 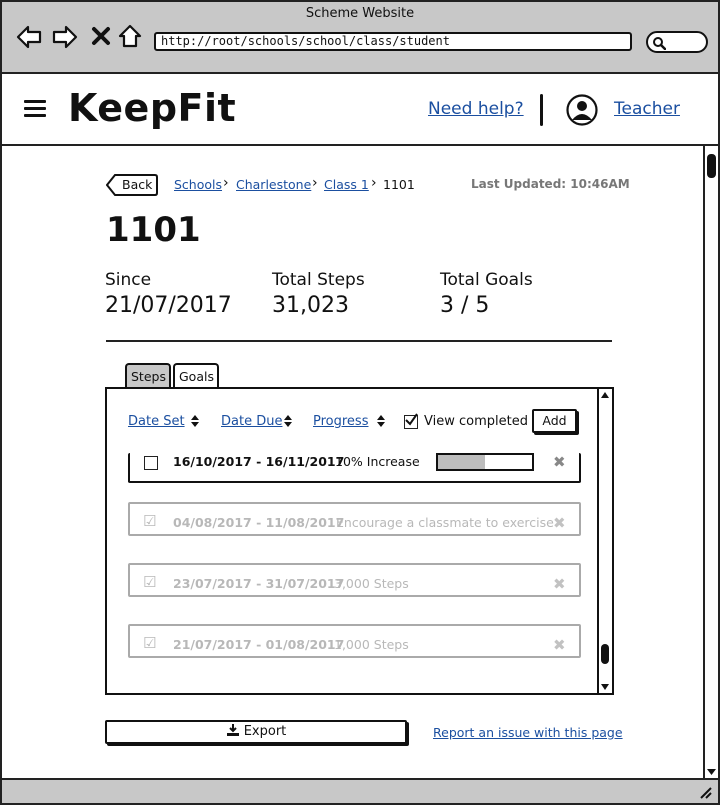 What do you see at coordinates (137, 184) in the screenshot?
I see `back-button: Back` at bounding box center [137, 184].